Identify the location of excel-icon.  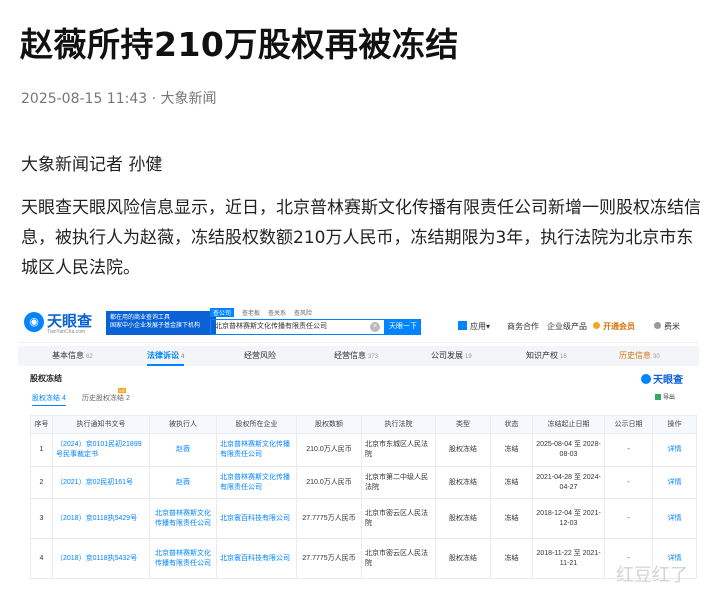
(658, 397).